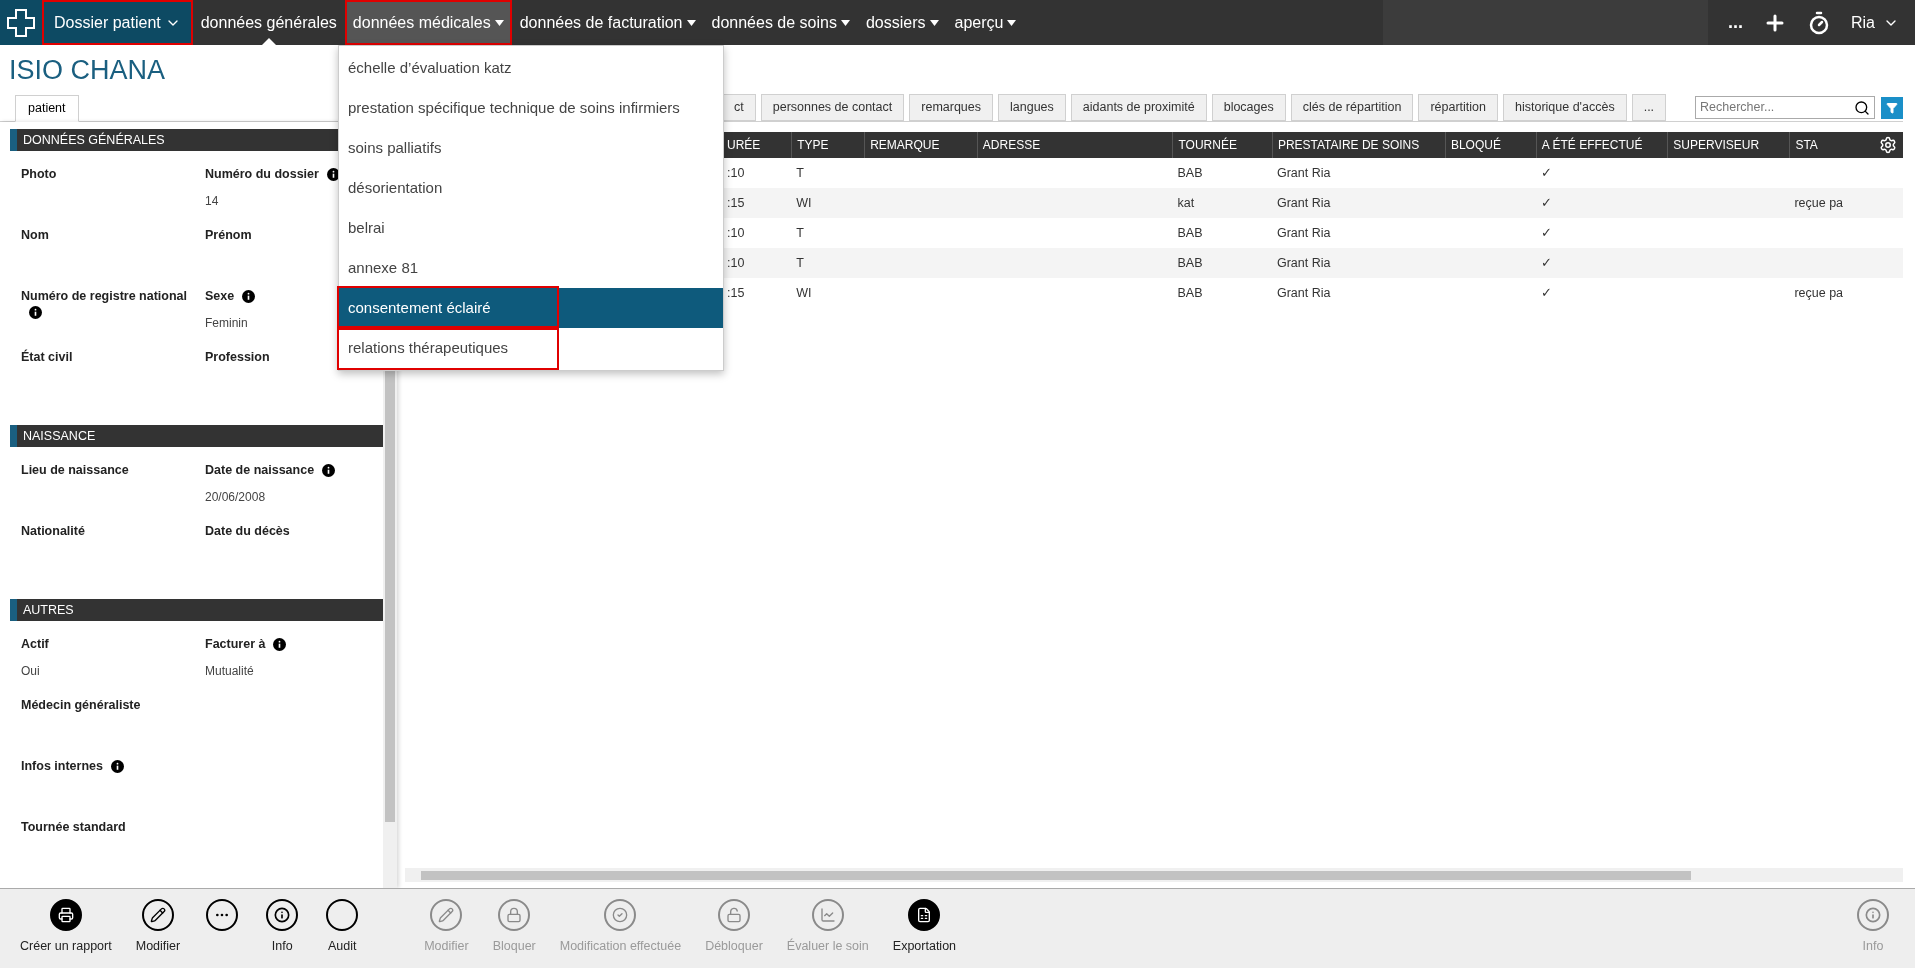 The image size is (1915, 968). What do you see at coordinates (1352, 107) in the screenshot?
I see `tab: clés de répartition` at bounding box center [1352, 107].